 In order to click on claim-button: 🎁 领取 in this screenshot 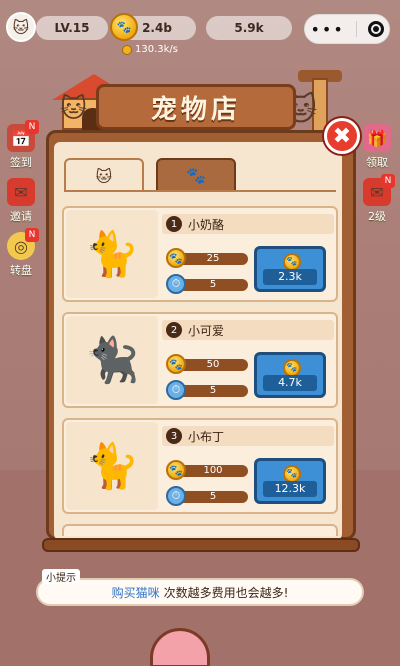, I will do `click(377, 147)`.